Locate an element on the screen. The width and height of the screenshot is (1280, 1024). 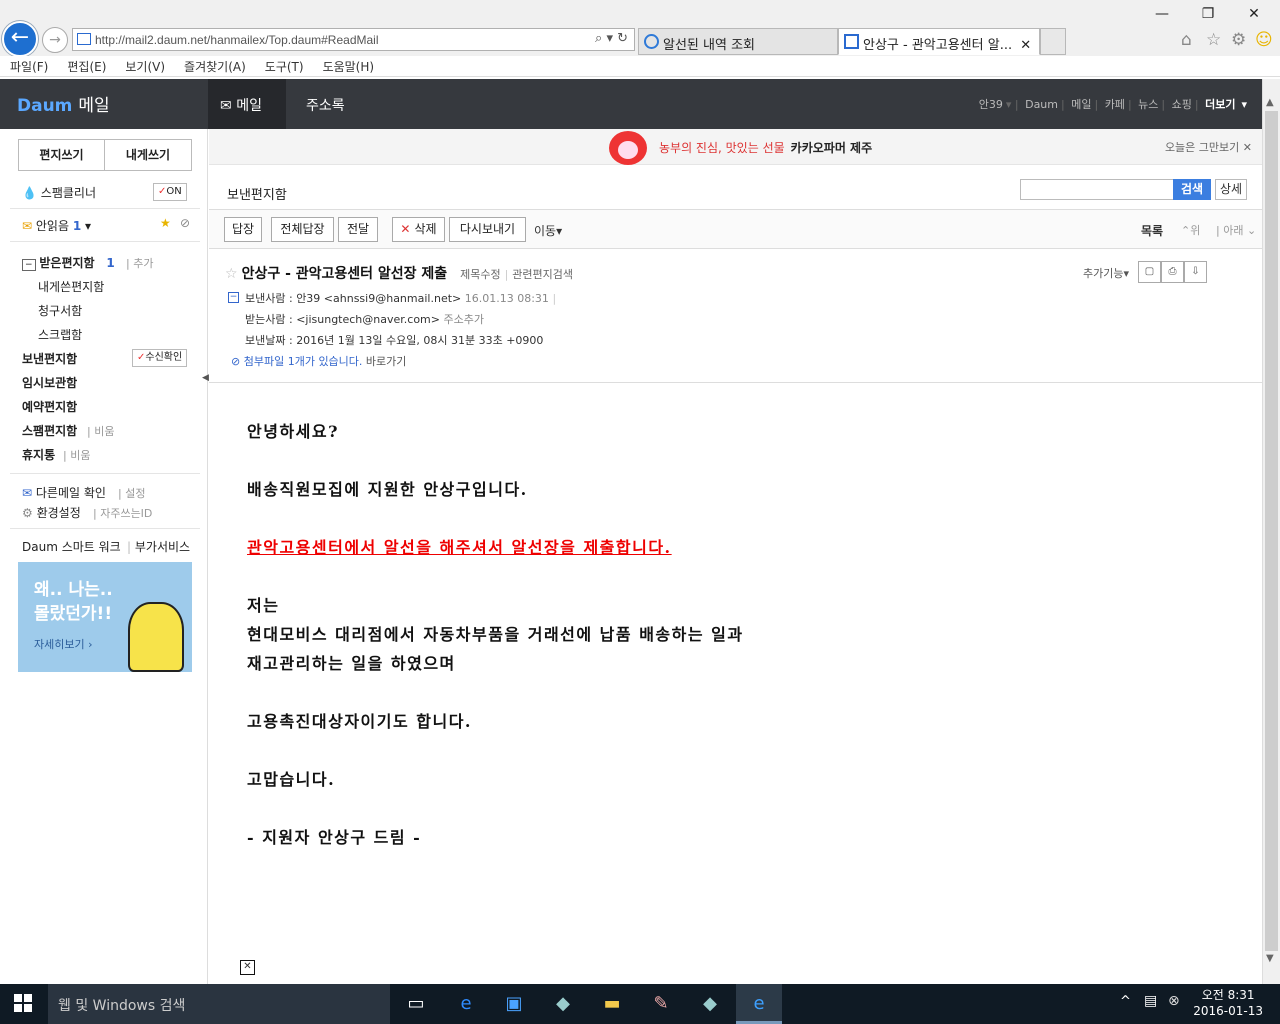
reply-button: 답장 is located at coordinates (243, 229).